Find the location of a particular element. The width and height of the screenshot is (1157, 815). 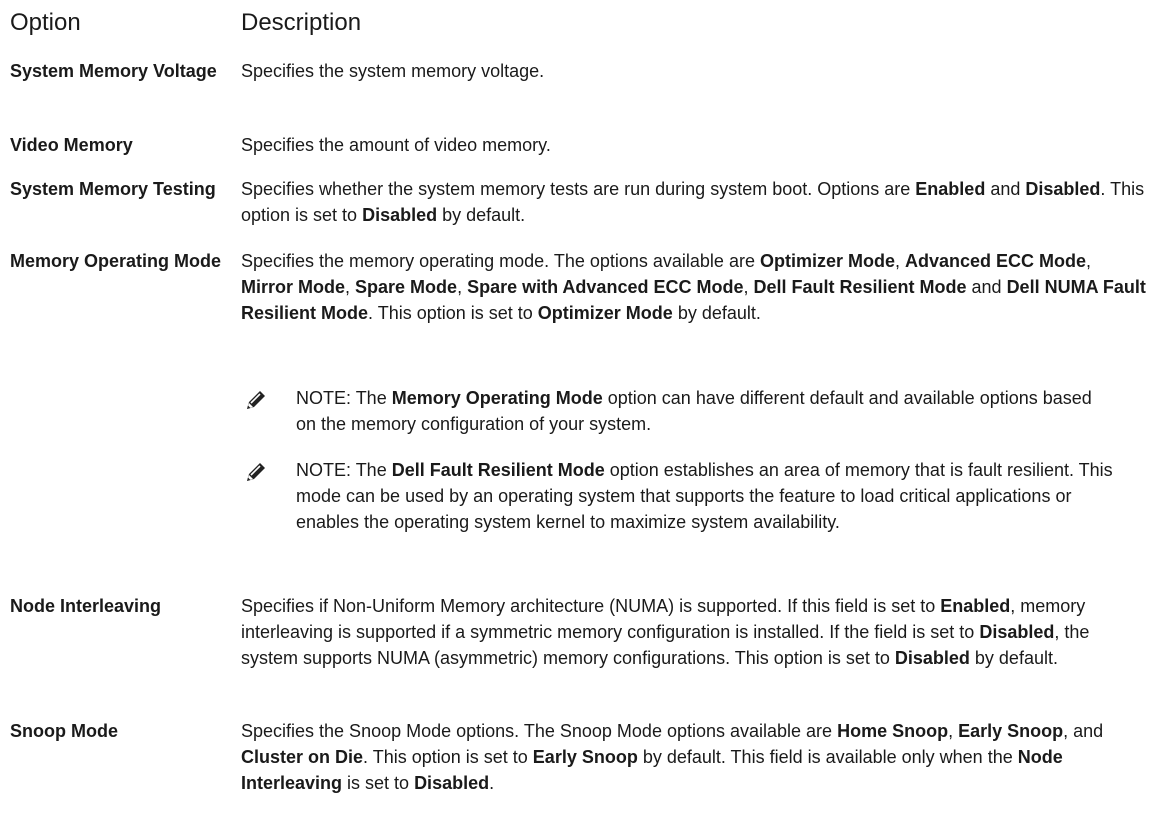

text-run: , and is located at coordinates (1083, 731).